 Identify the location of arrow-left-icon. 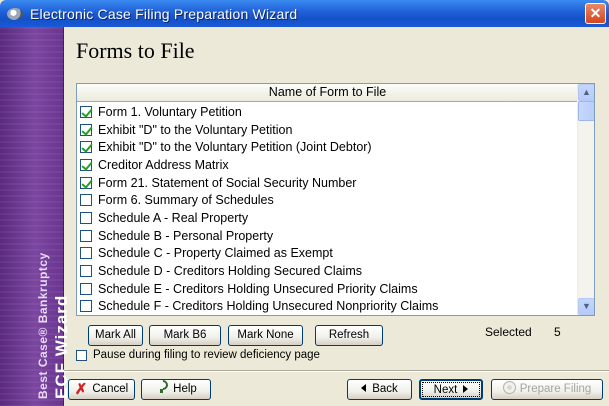
(364, 388).